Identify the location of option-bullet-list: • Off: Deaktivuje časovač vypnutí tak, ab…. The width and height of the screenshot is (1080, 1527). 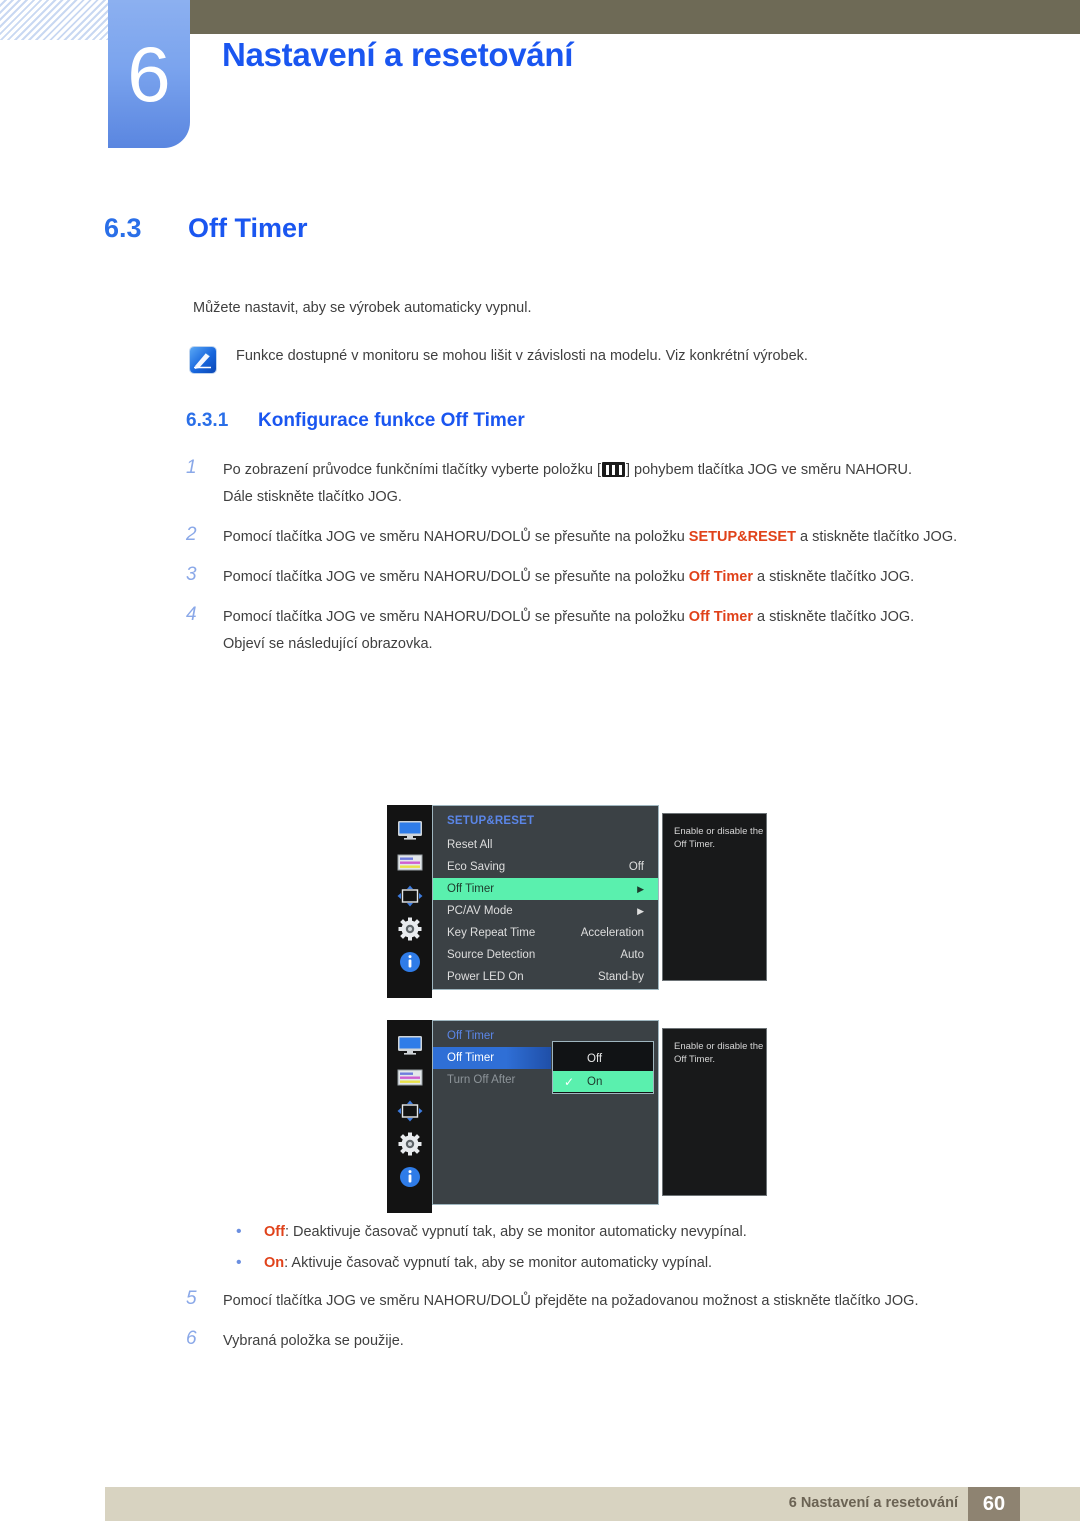
(612, 1252).